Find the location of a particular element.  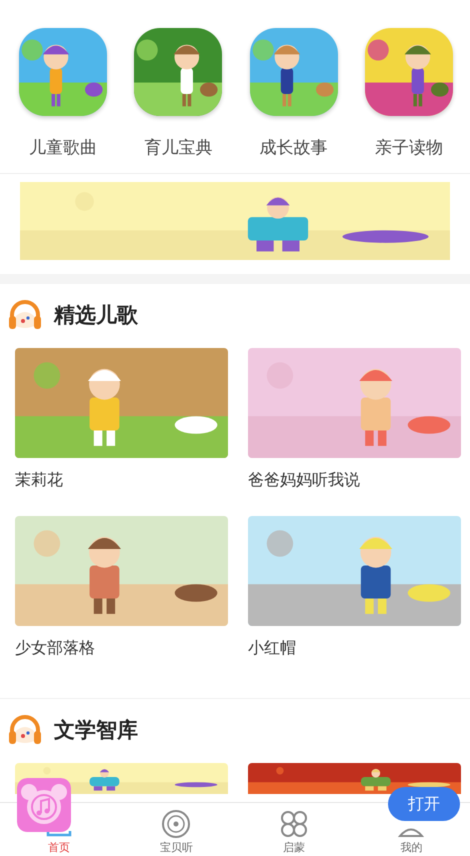

open-button: 打开 is located at coordinates (424, 804).